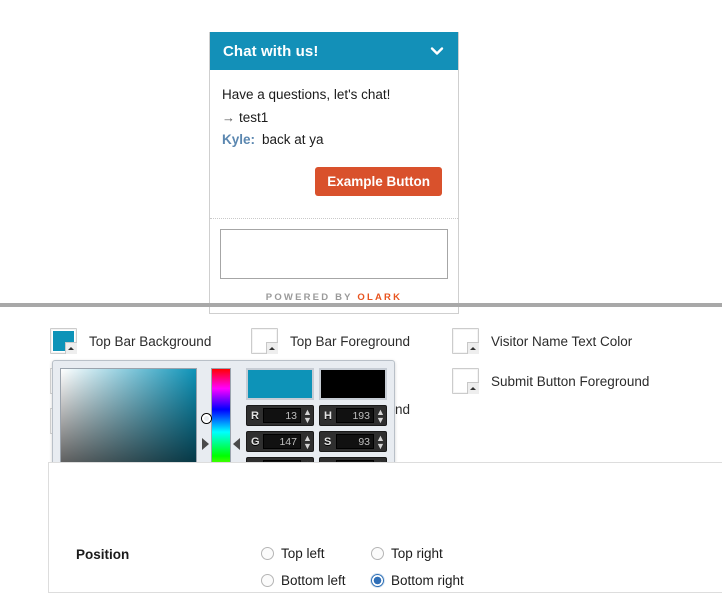  I want to click on chat-message-input, so click(334, 254).